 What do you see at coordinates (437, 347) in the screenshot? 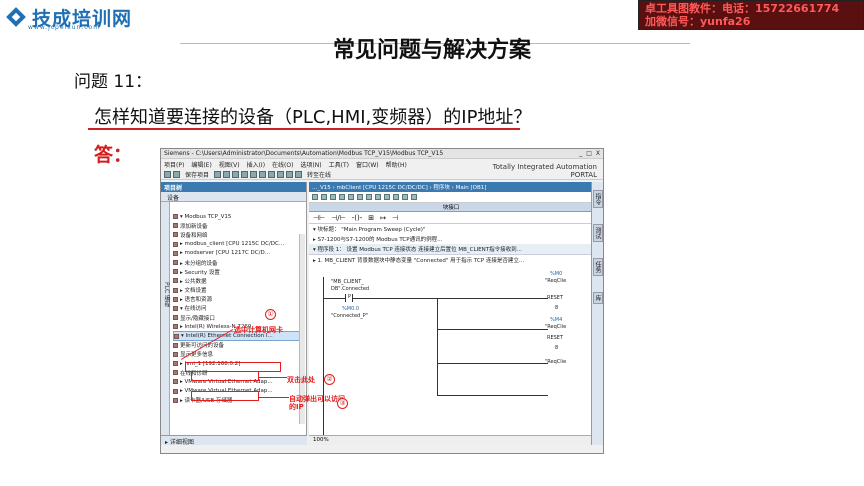
I see `branch-vertical` at bounding box center [437, 347].